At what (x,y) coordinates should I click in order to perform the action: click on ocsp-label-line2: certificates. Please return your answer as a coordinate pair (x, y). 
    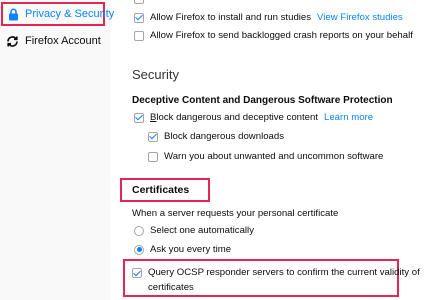
    Looking at the image, I should click on (171, 287).